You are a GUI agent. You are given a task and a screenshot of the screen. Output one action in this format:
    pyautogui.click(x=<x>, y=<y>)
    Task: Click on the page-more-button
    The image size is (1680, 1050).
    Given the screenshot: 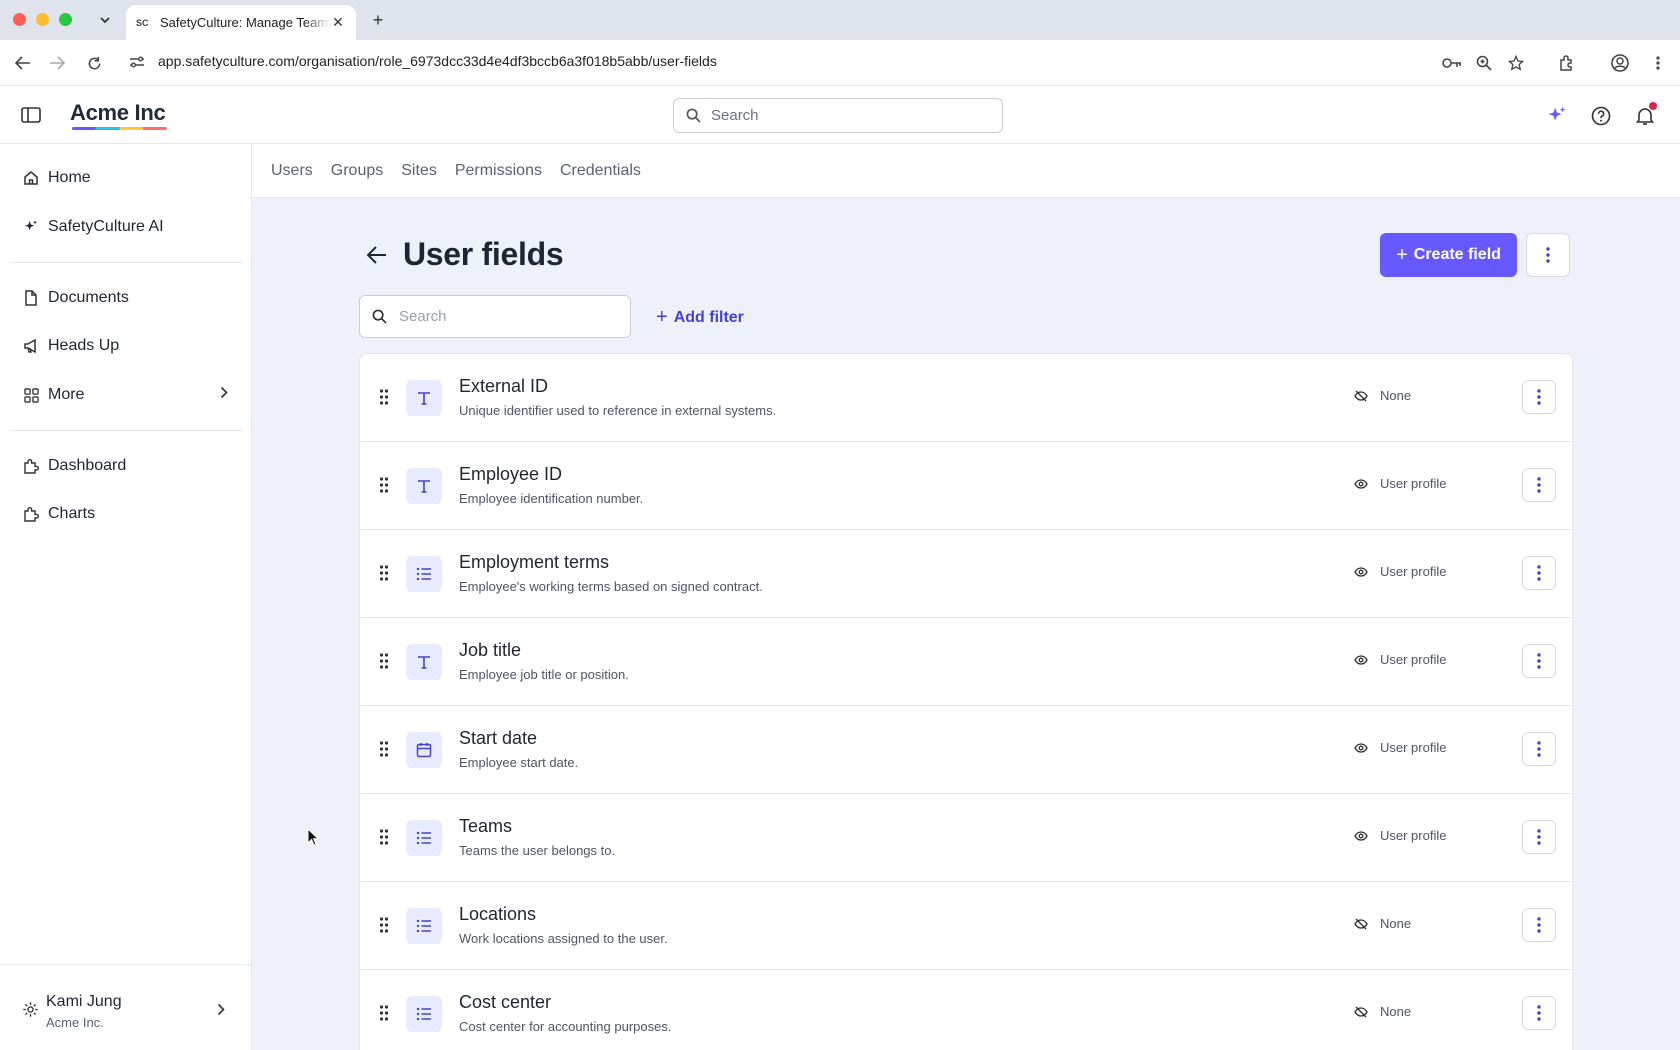 What is the action you would take?
    pyautogui.click(x=1548, y=255)
    